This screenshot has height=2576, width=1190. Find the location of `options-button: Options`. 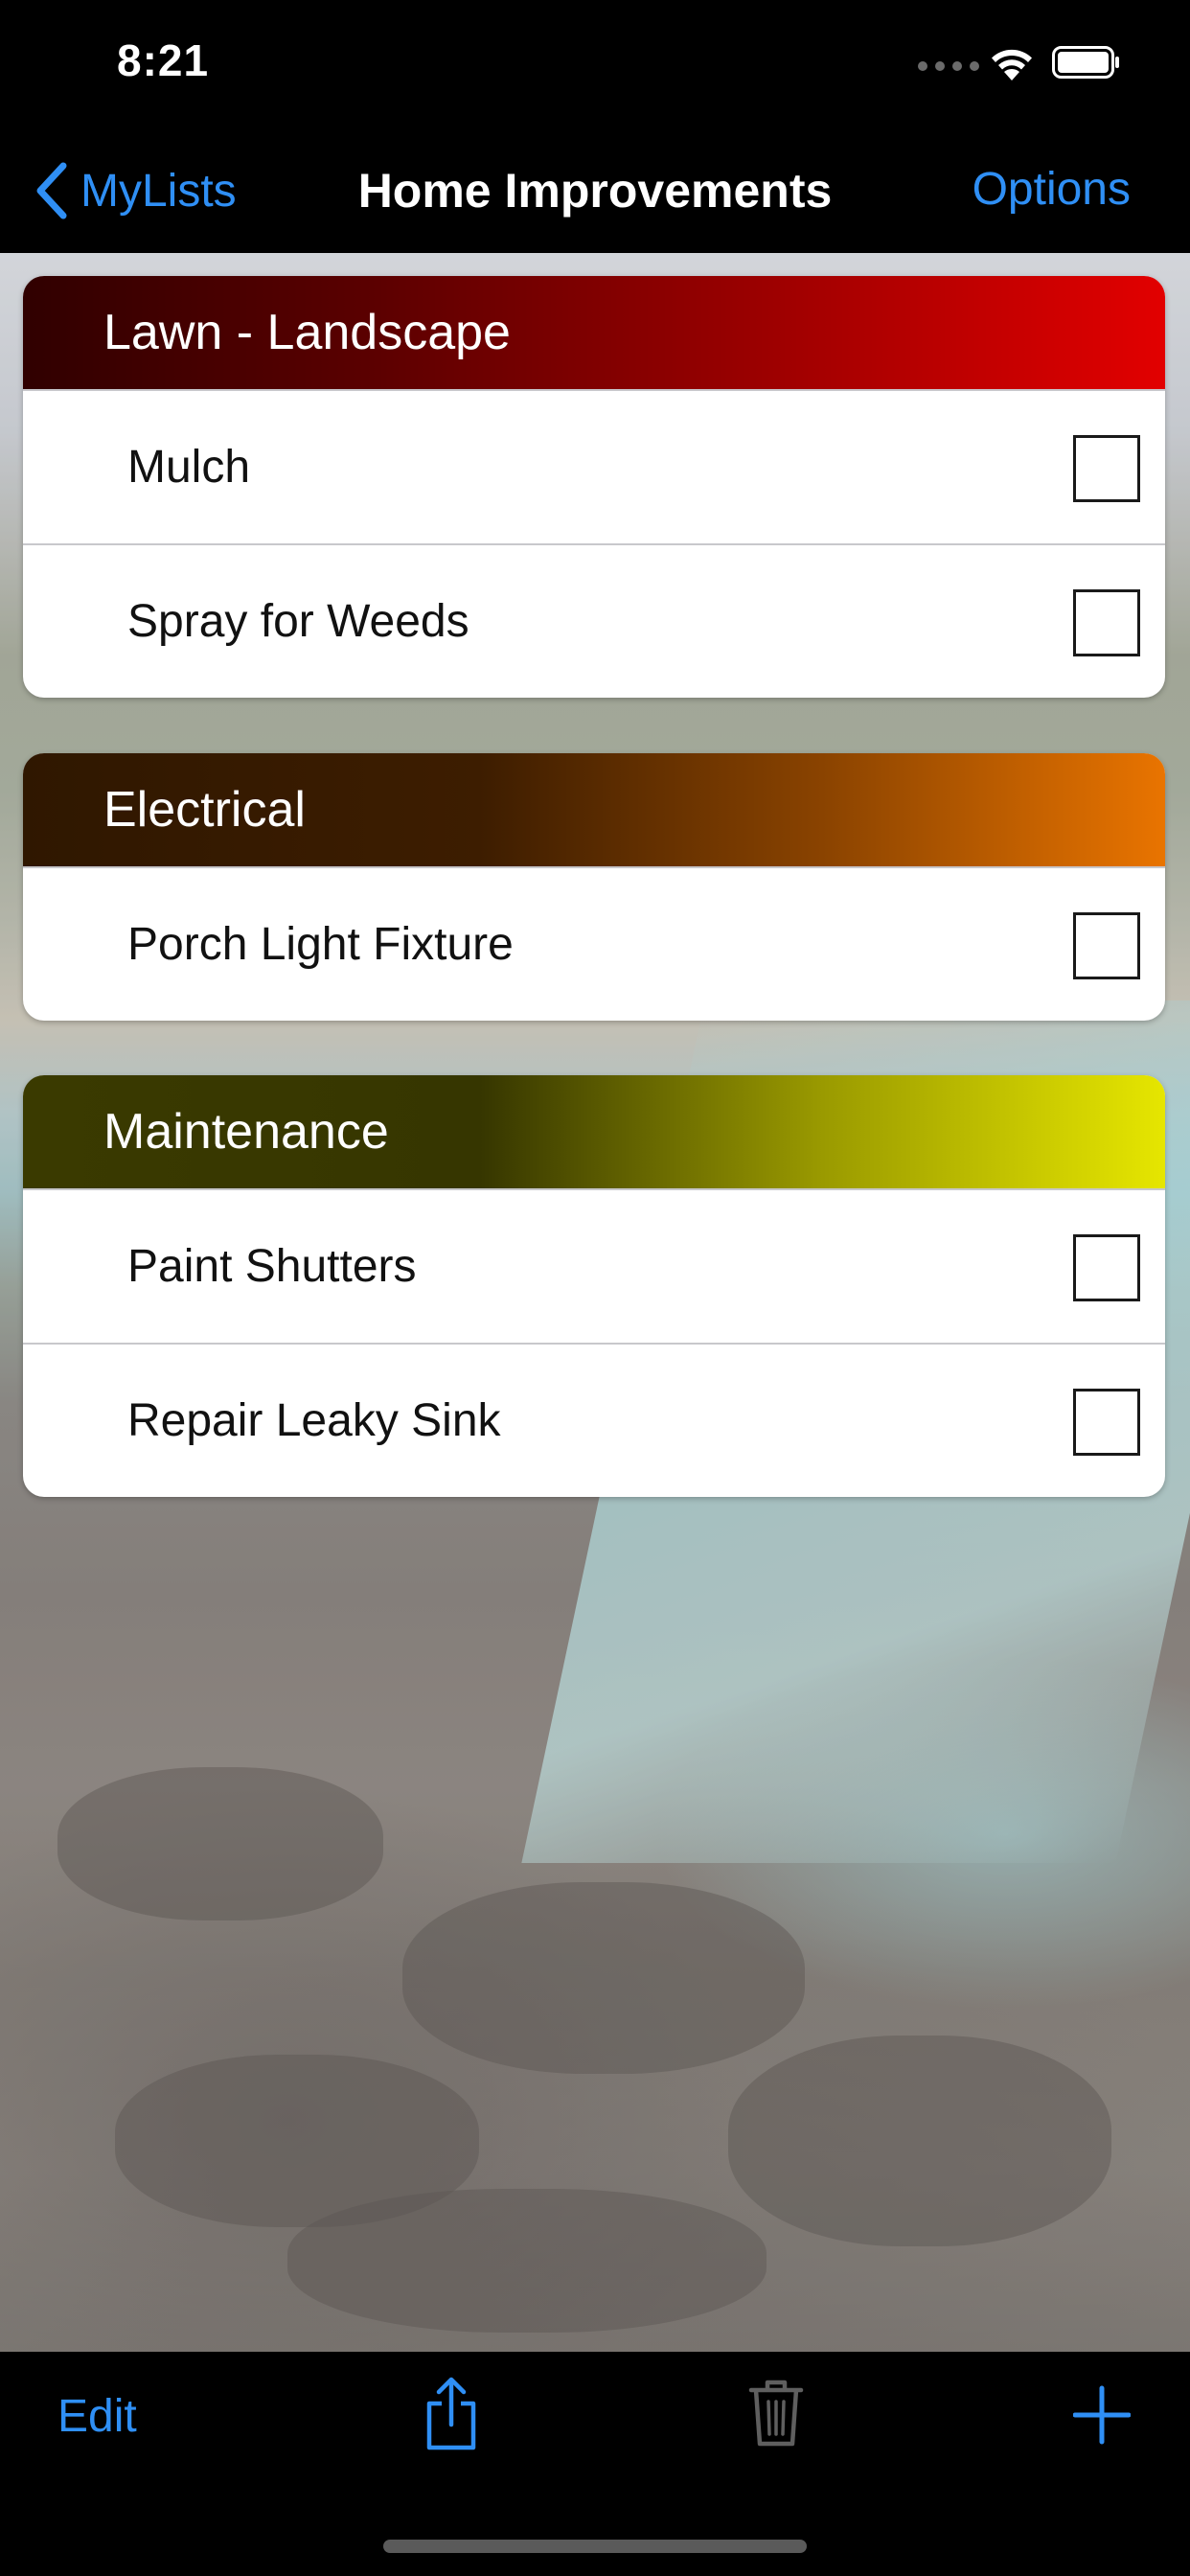

options-button: Options is located at coordinates (1052, 189).